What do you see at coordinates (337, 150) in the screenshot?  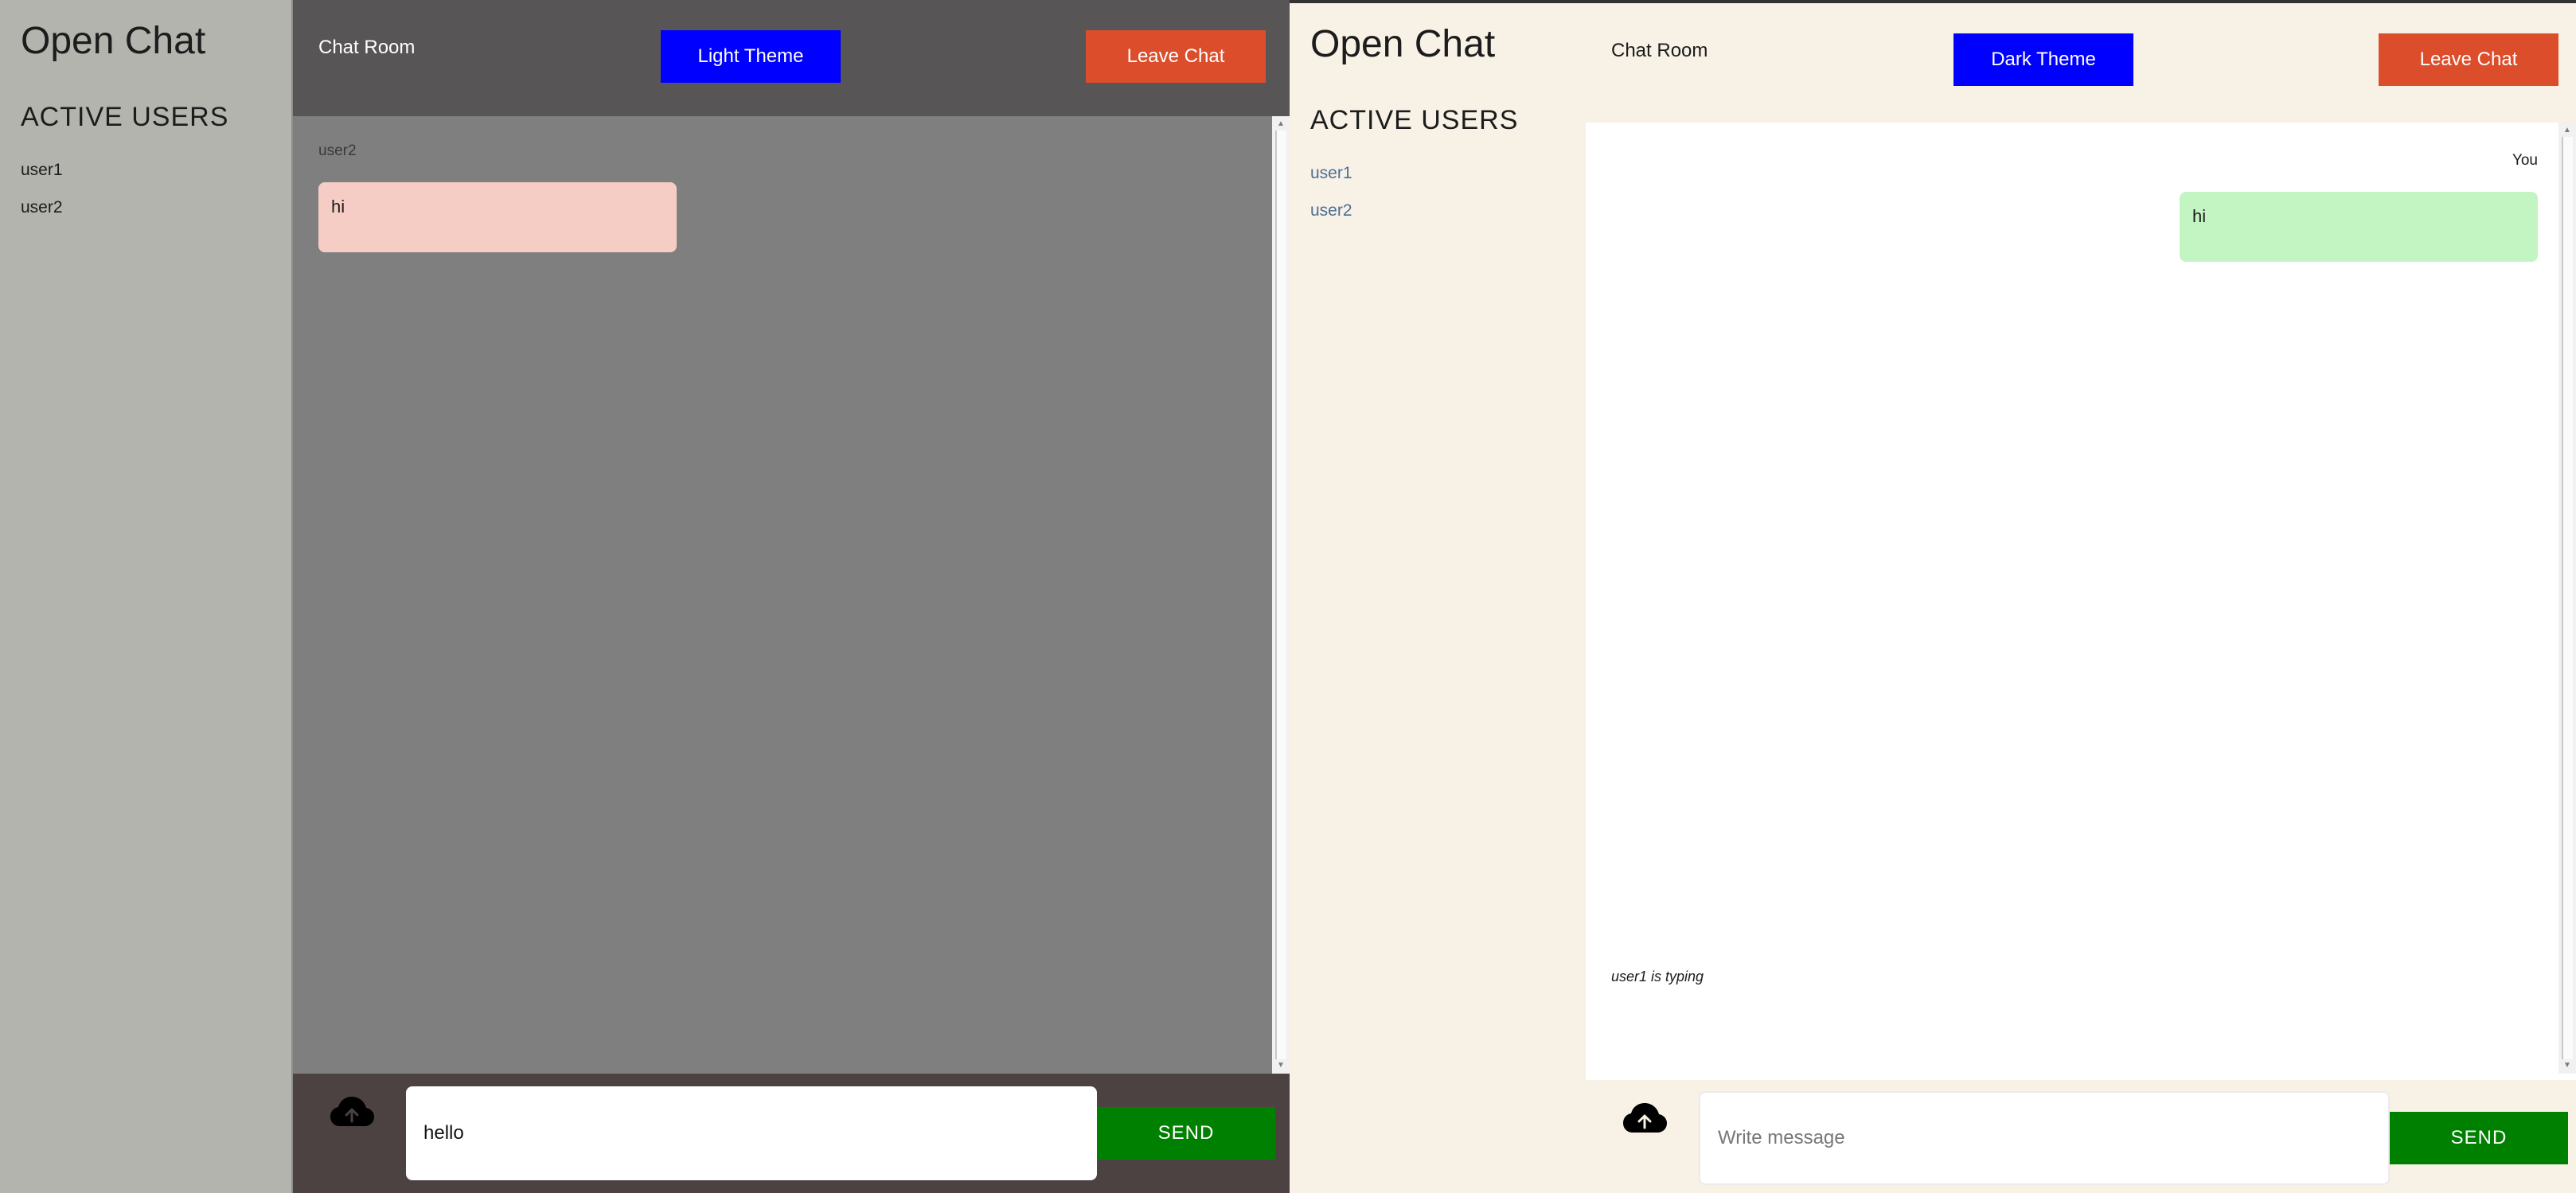 I see `message-sender: user2` at bounding box center [337, 150].